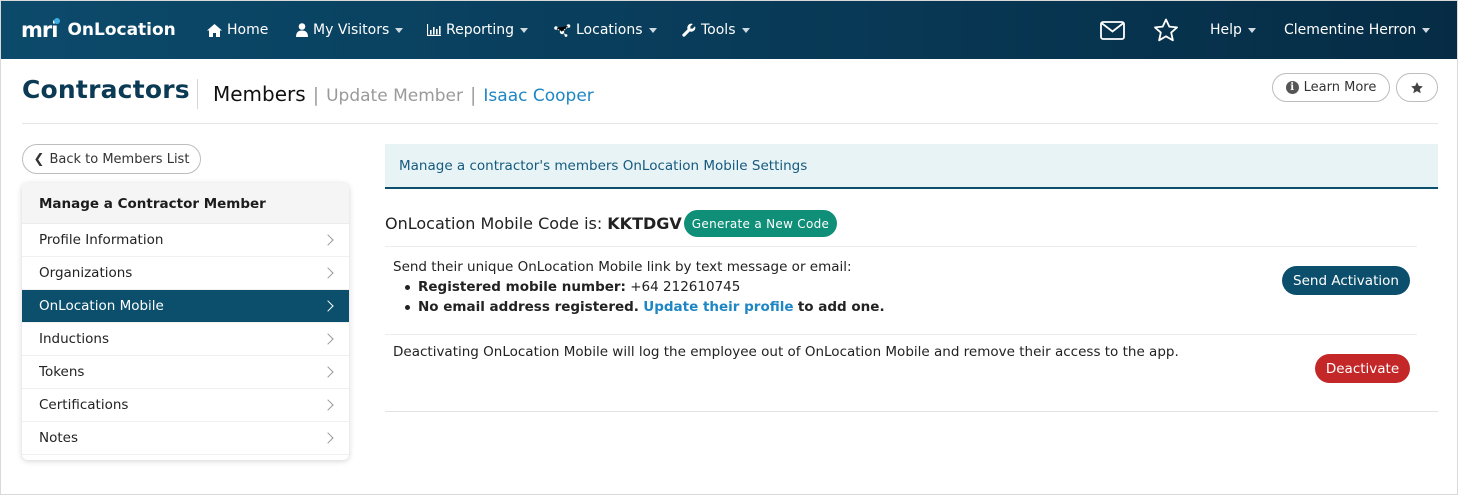 The height and width of the screenshot is (495, 1458). What do you see at coordinates (86, 273) in the screenshot?
I see `sidebar-item-label: Organizations` at bounding box center [86, 273].